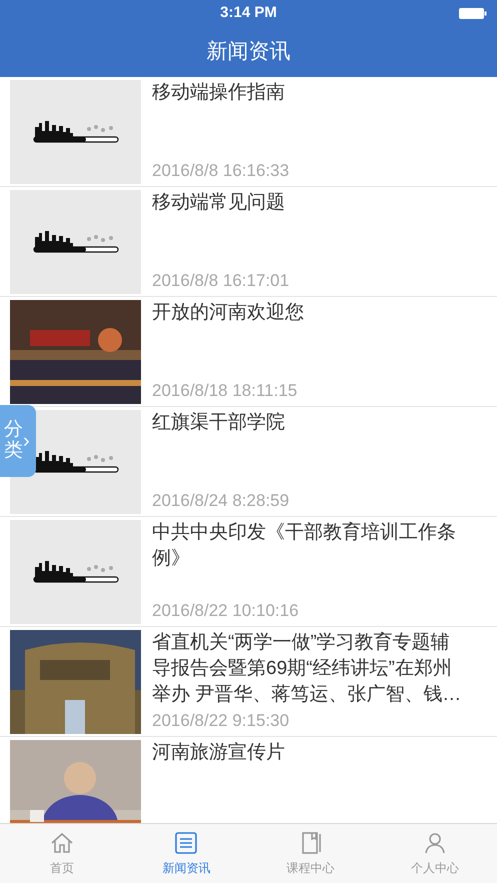 The height and width of the screenshot is (883, 497). What do you see at coordinates (248, 242) in the screenshot?
I see `article-item: 移动端常见问题 2016/8/8 16:17:01` at bounding box center [248, 242].